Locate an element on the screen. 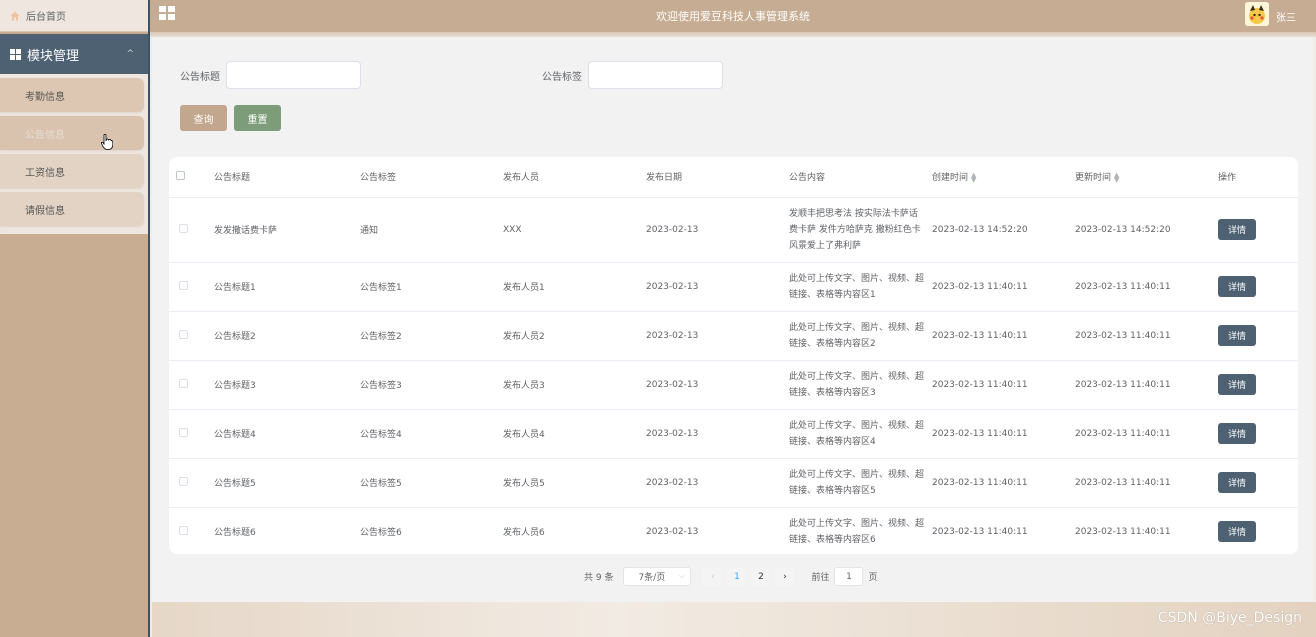 The height and width of the screenshot is (637, 1316). pagination: 共 9 条 7条/页 ⌵ ‹ 1 2 › 前往 1 页 is located at coordinates (730, 576).